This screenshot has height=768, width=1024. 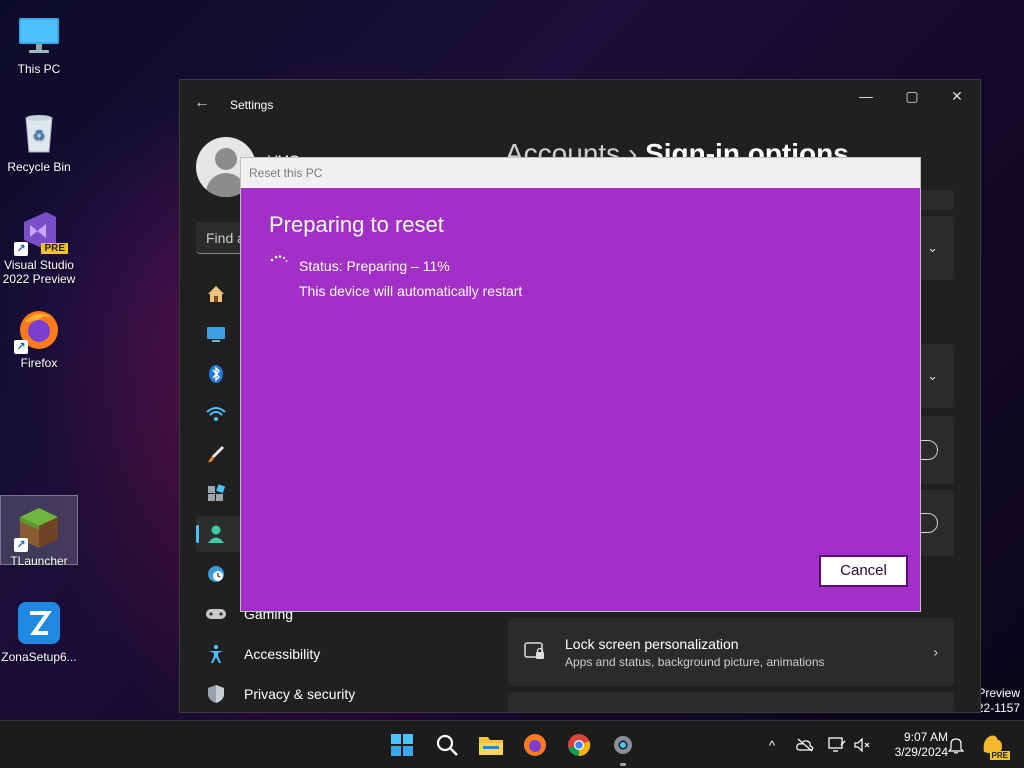 I want to click on chrome-taskbar-button, so click(x=579, y=745).